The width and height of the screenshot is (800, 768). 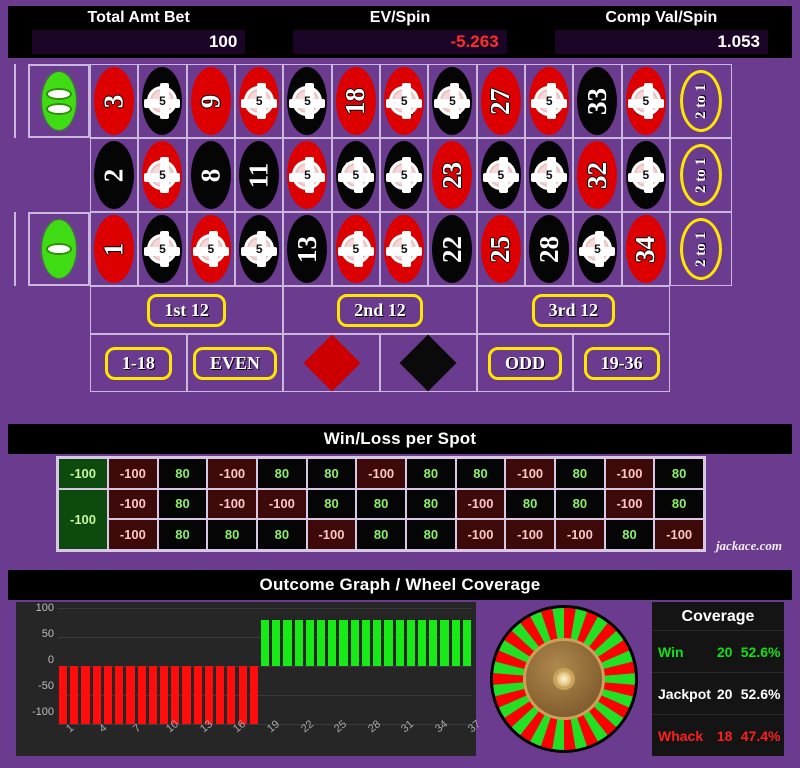 I want to click on zero-pip-icon, so click(x=59, y=249).